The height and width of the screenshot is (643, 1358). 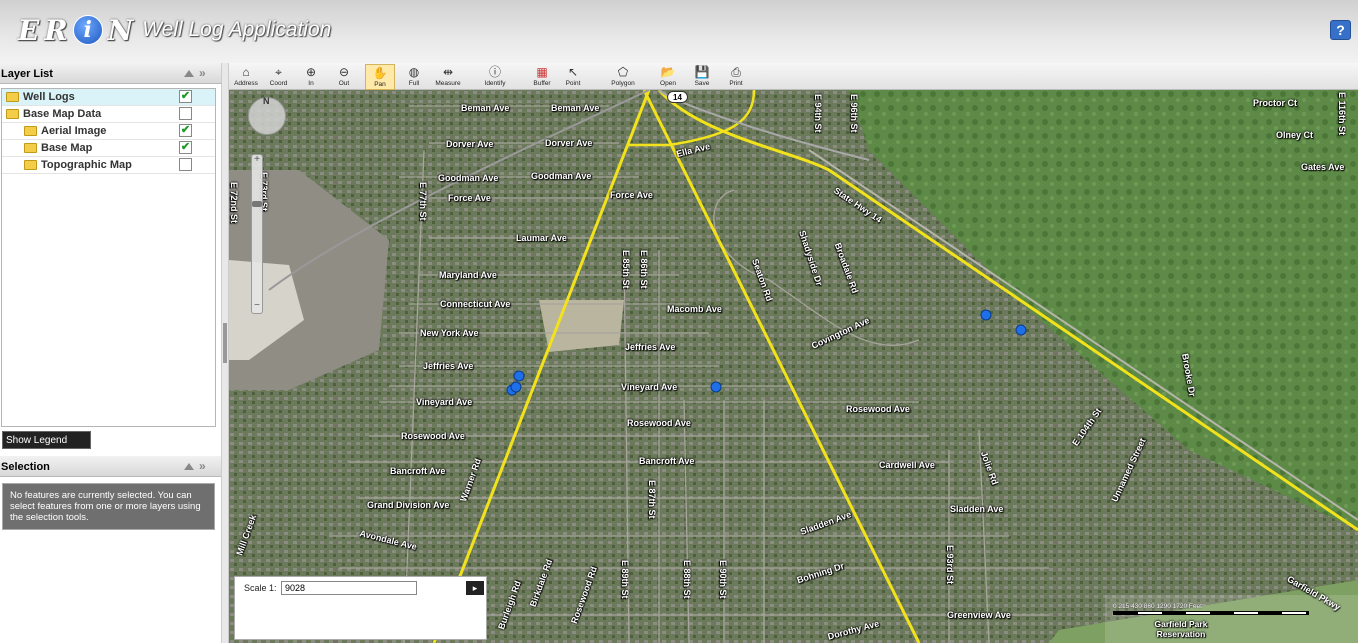 What do you see at coordinates (349, 588) in the screenshot?
I see `scale-input: 9028` at bounding box center [349, 588].